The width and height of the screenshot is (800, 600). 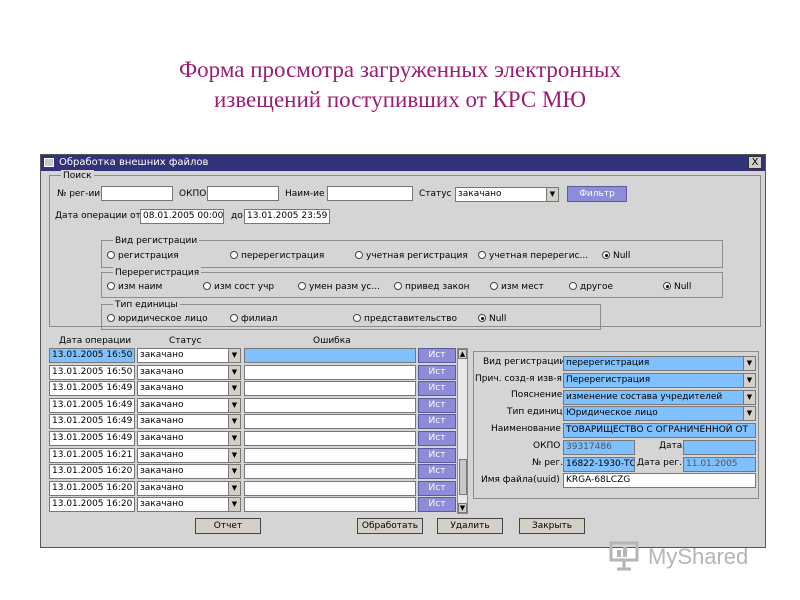 What do you see at coordinates (432, 287) in the screenshot?
I see `radio-law-compliance: привед закон` at bounding box center [432, 287].